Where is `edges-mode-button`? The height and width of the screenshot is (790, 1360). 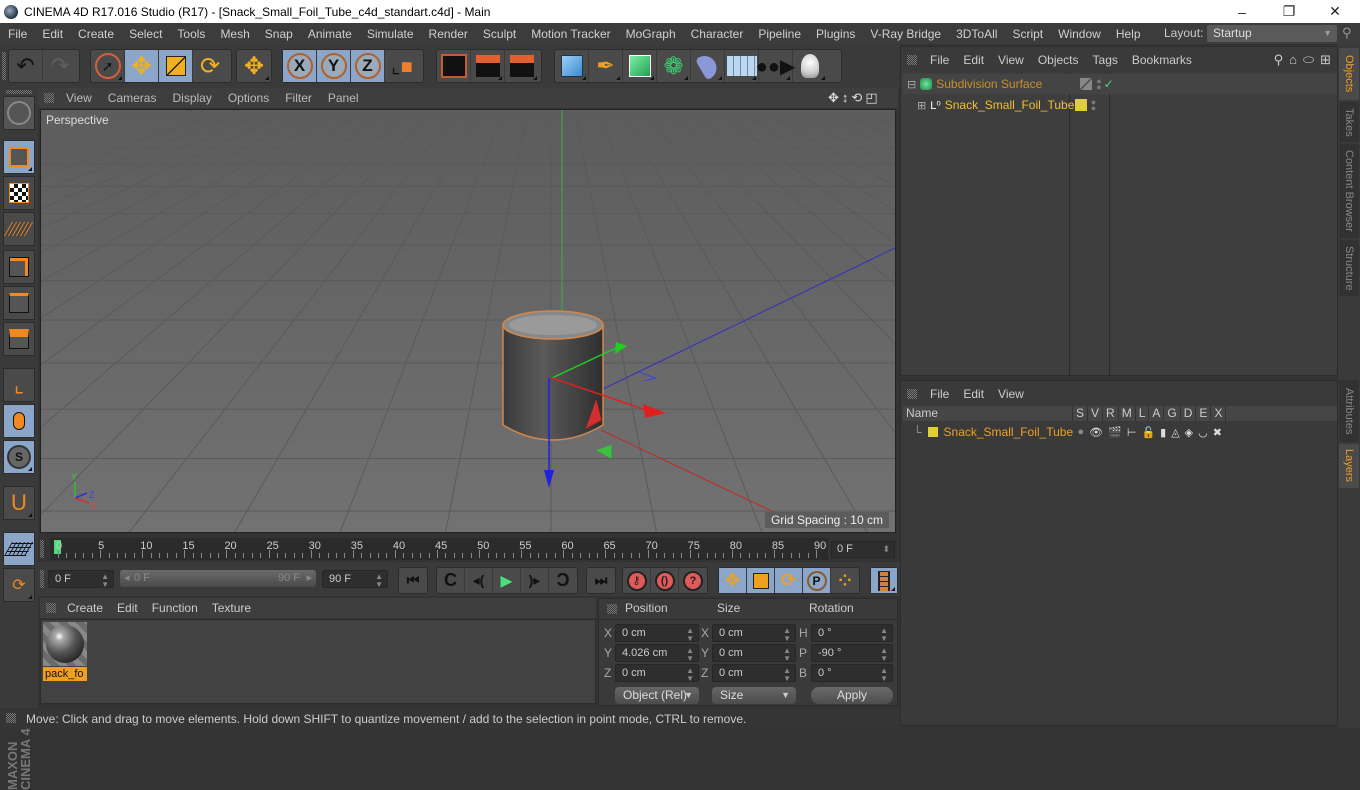 edges-mode-button is located at coordinates (19, 303).